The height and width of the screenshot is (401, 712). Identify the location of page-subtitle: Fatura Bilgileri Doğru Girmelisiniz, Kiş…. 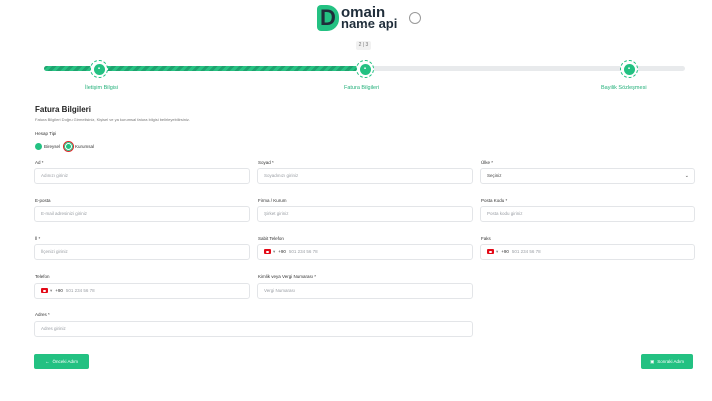
(112, 119).